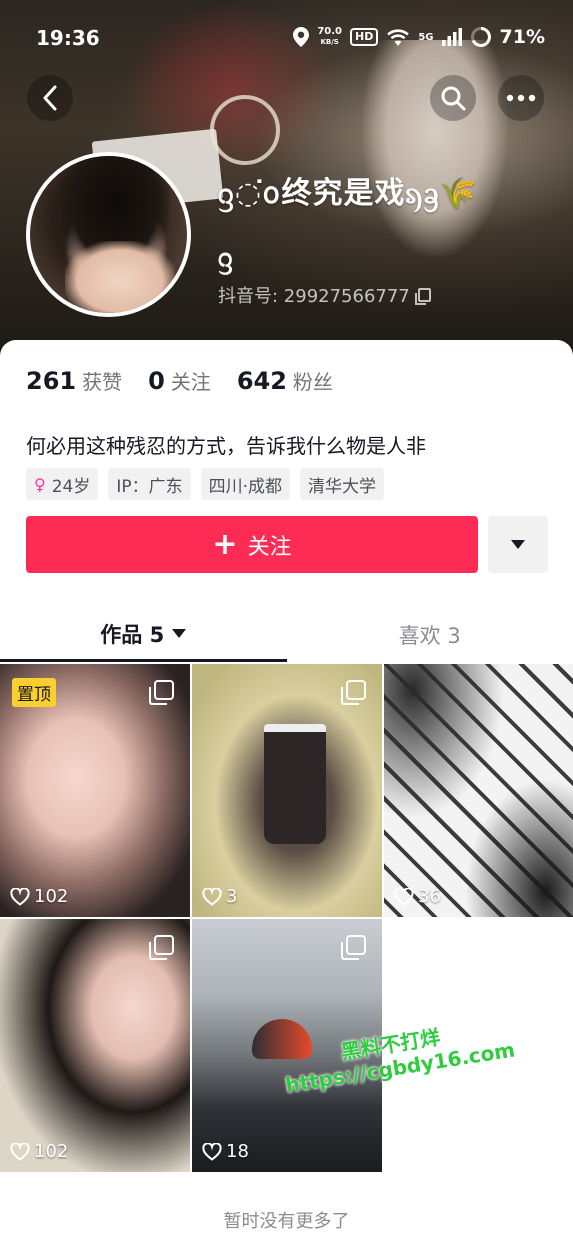 The height and width of the screenshot is (1249, 573). I want to click on video-likes-count: 18, so click(237, 1151).